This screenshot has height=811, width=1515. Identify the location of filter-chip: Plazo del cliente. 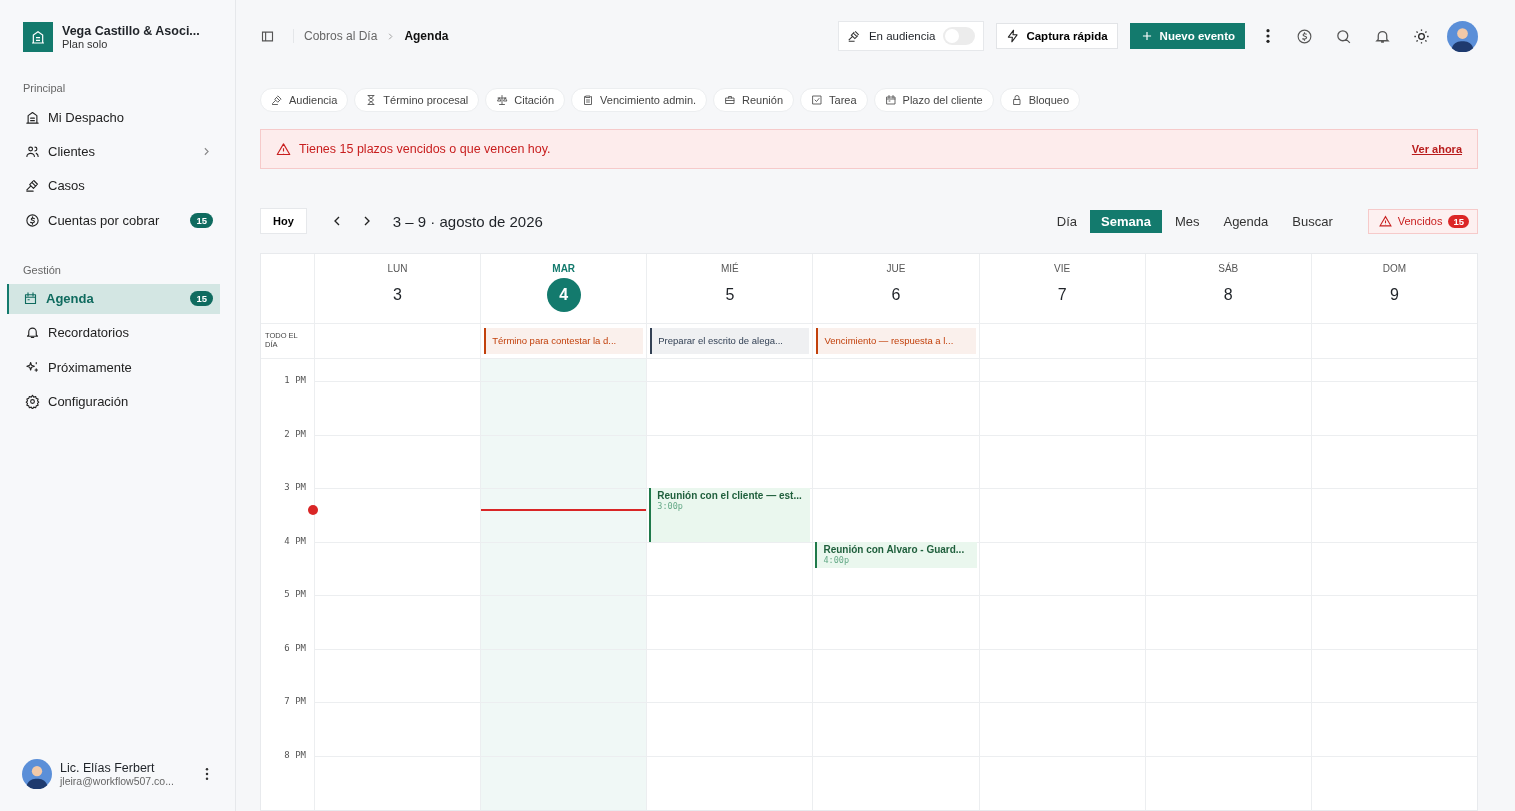
(933, 100).